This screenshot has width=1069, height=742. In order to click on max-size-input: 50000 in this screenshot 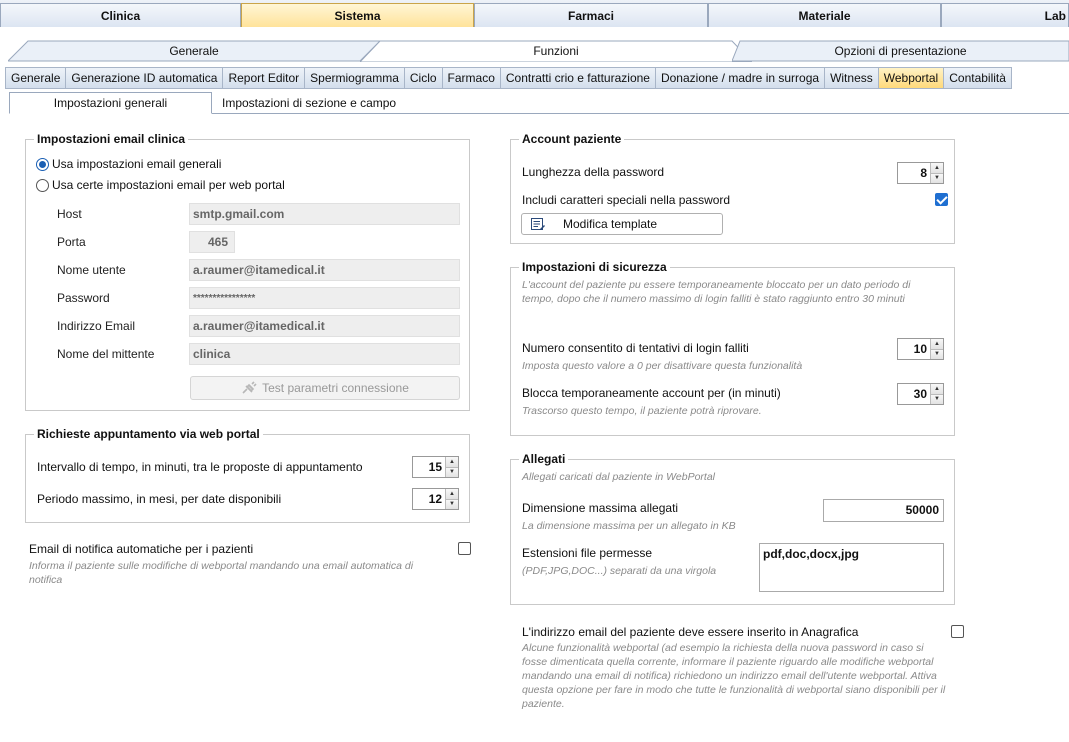, I will do `click(883, 510)`.